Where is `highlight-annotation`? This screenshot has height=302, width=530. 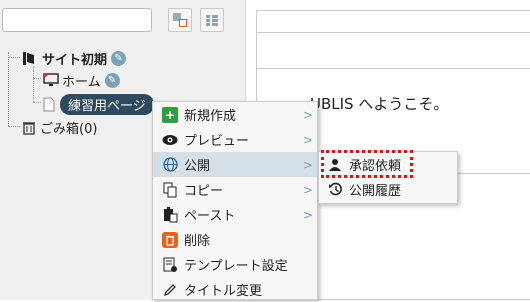 highlight-annotation is located at coordinates (367, 164).